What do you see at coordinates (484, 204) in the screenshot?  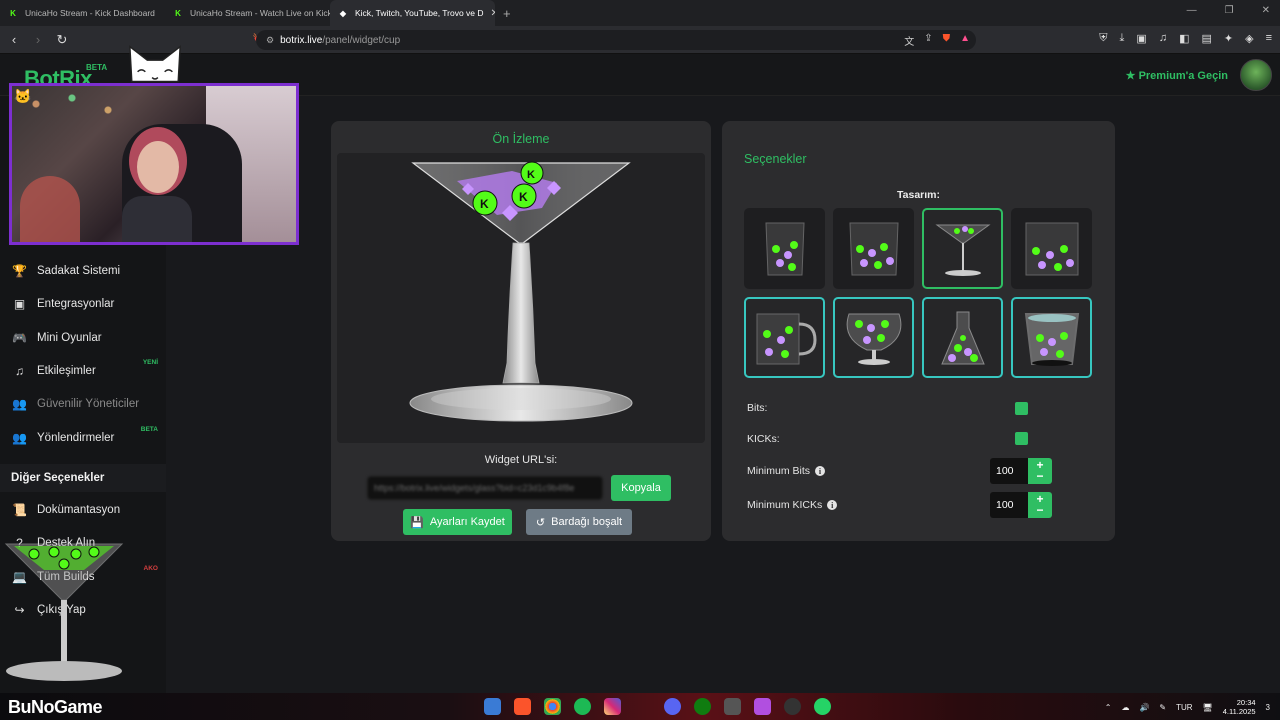 I see `svg-text: K` at bounding box center [484, 204].